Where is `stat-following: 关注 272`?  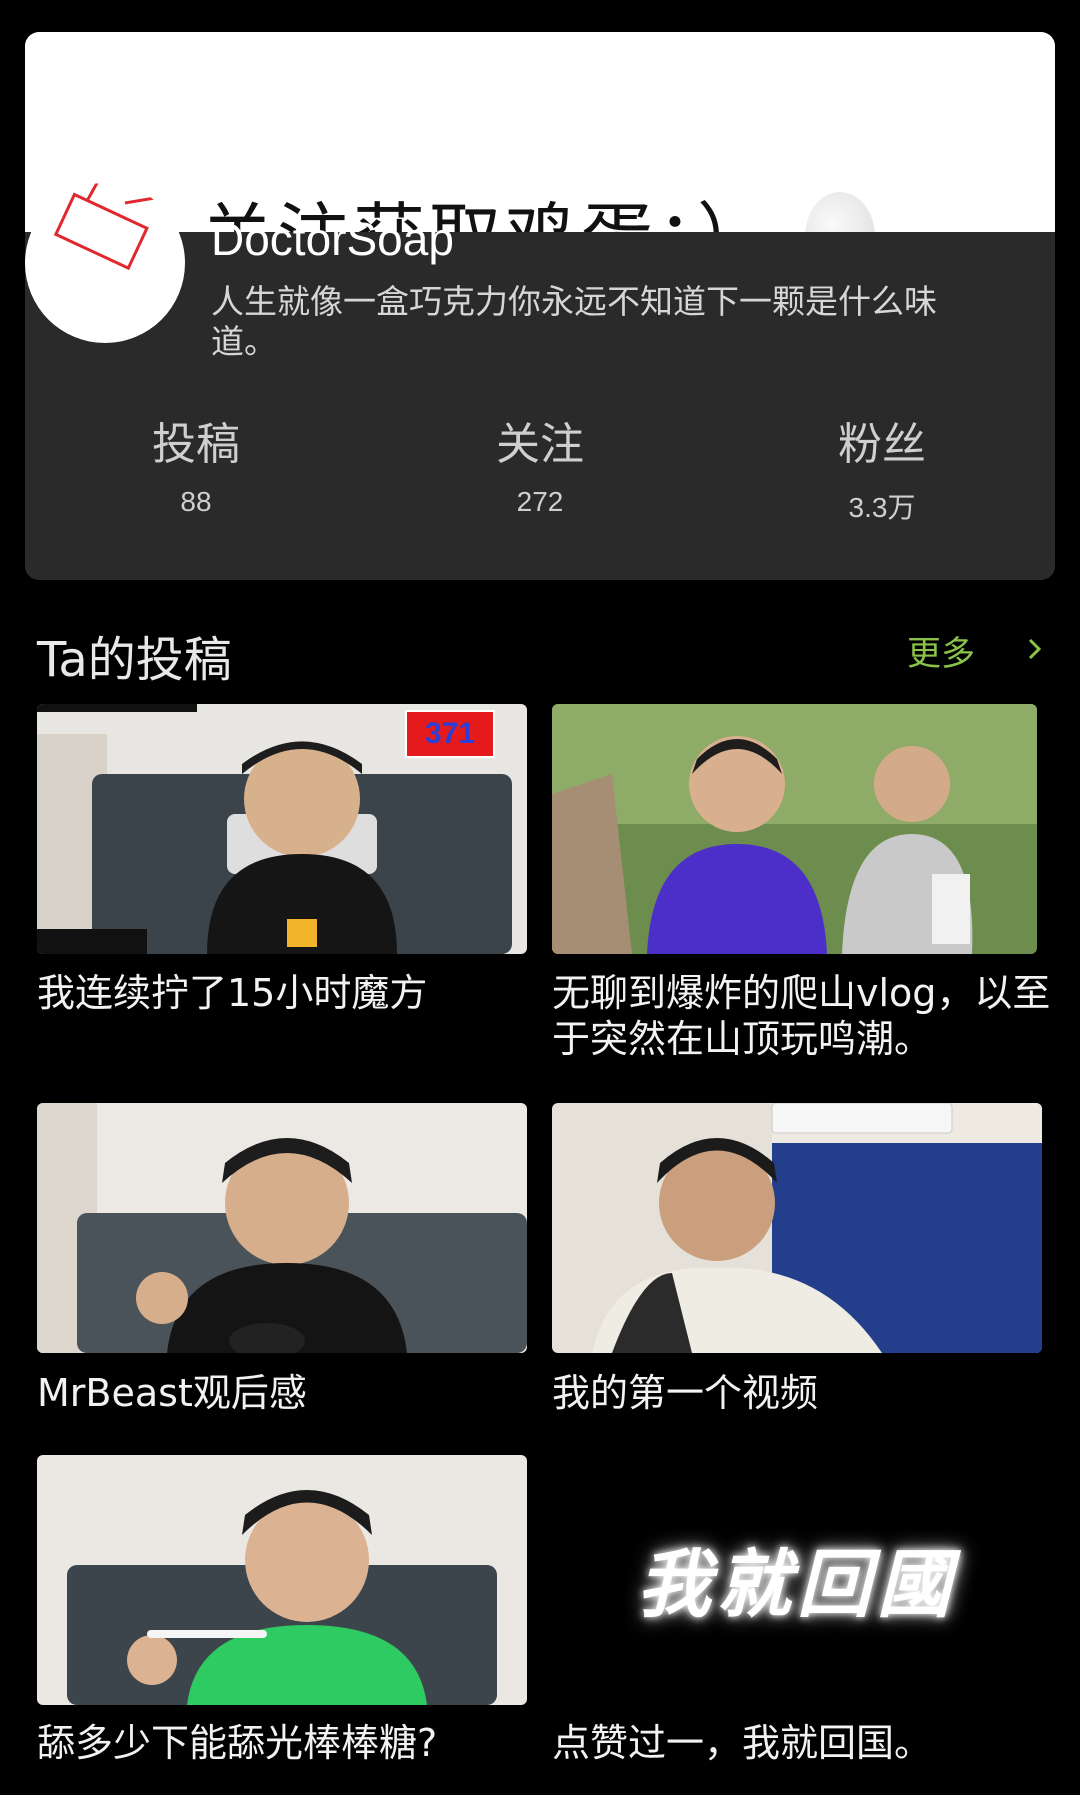 stat-following: 关注 272 is located at coordinates (540, 469).